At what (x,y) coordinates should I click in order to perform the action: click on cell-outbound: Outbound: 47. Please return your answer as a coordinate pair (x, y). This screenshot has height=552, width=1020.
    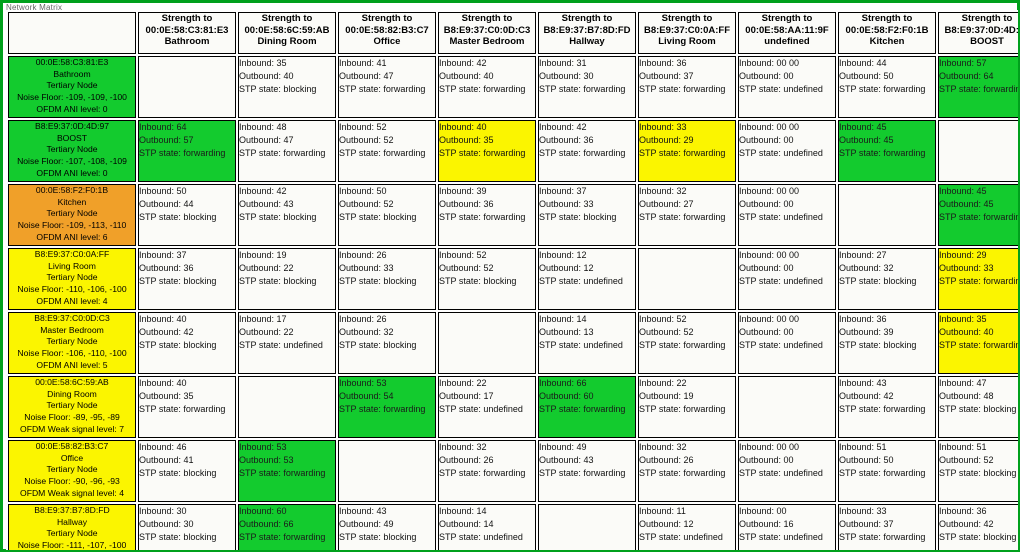
    Looking at the image, I should click on (266, 140).